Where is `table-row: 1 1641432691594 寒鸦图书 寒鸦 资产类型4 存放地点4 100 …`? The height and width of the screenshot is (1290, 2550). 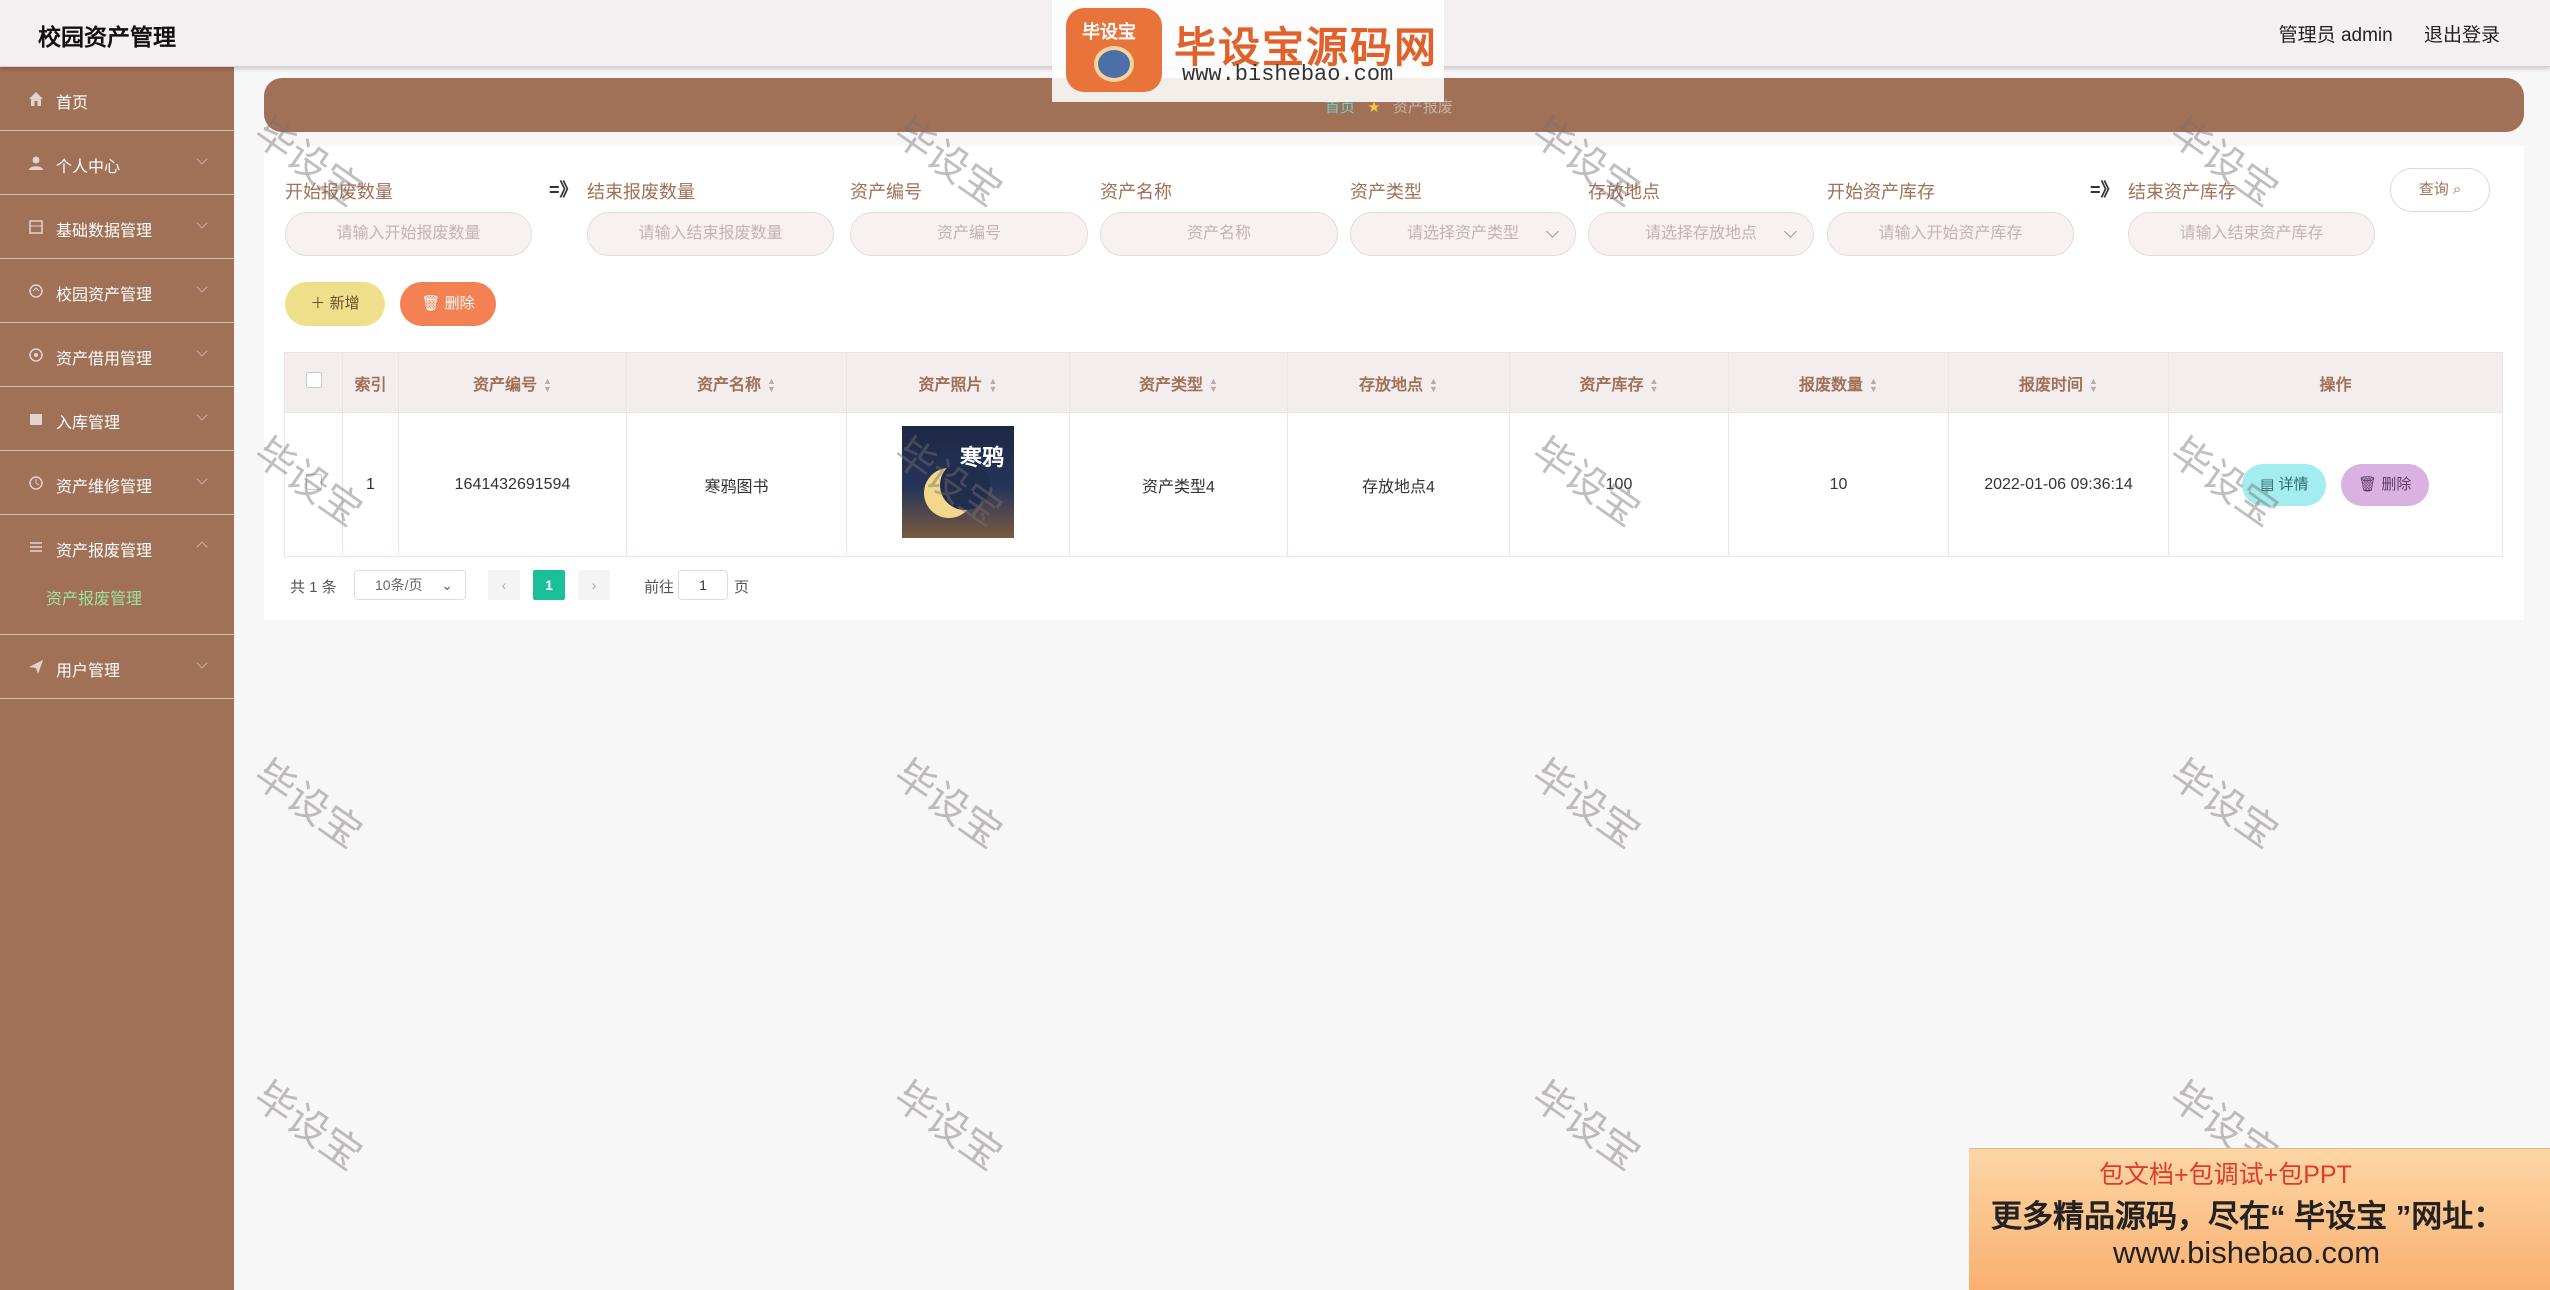 table-row: 1 1641432691594 寒鸦图书 寒鸦 资产类型4 存放地点4 100 … is located at coordinates (1393, 484).